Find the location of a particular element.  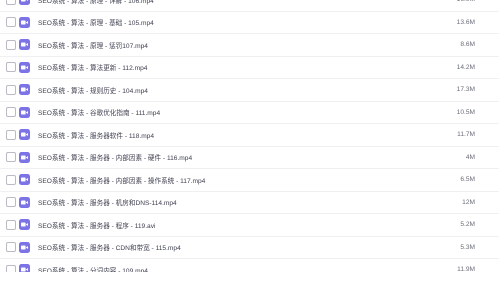

file-row: SEO系统 - 算法 - 原理 - 基础 - 105.mp4 13.6M is located at coordinates (249, 23).